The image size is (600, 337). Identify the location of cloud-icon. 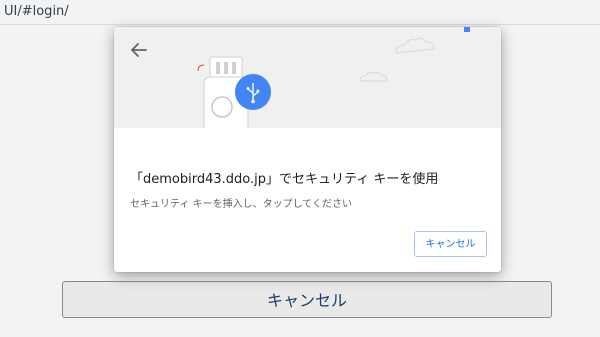
(322, 59).